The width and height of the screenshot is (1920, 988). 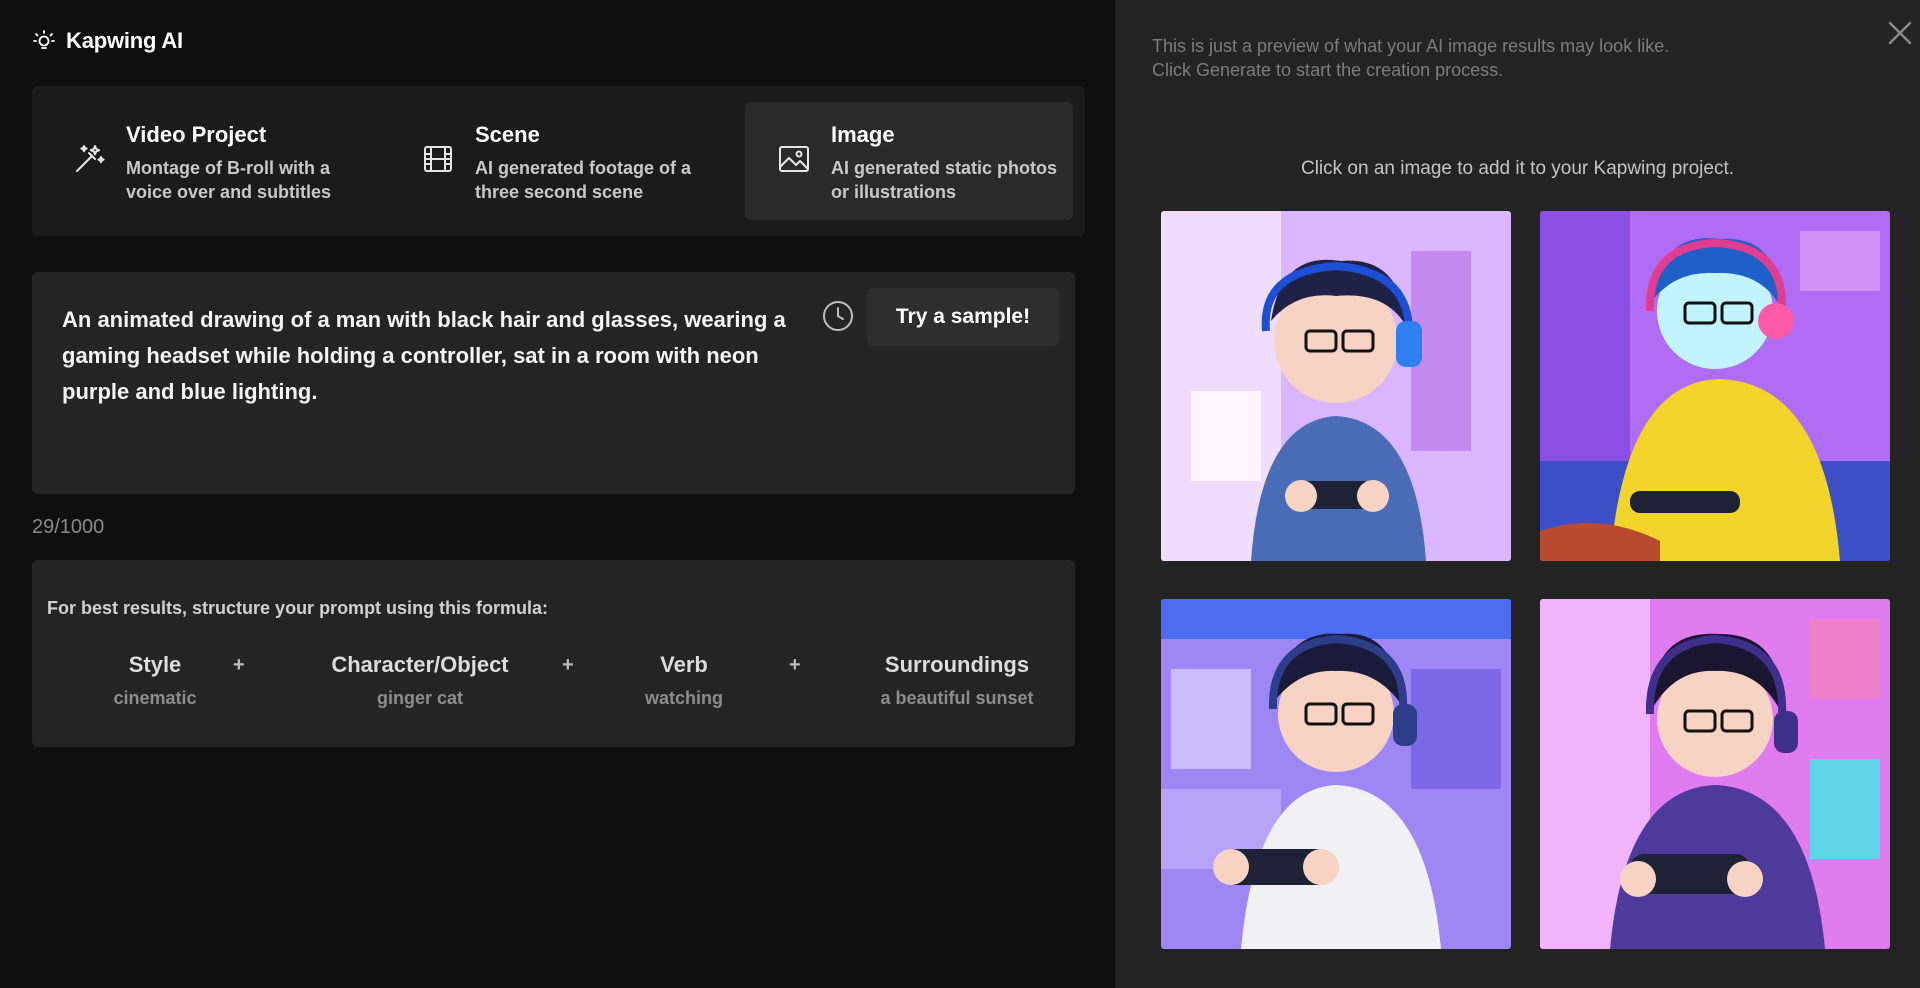 I want to click on formula-label: Surroundings, so click(x=957, y=664).